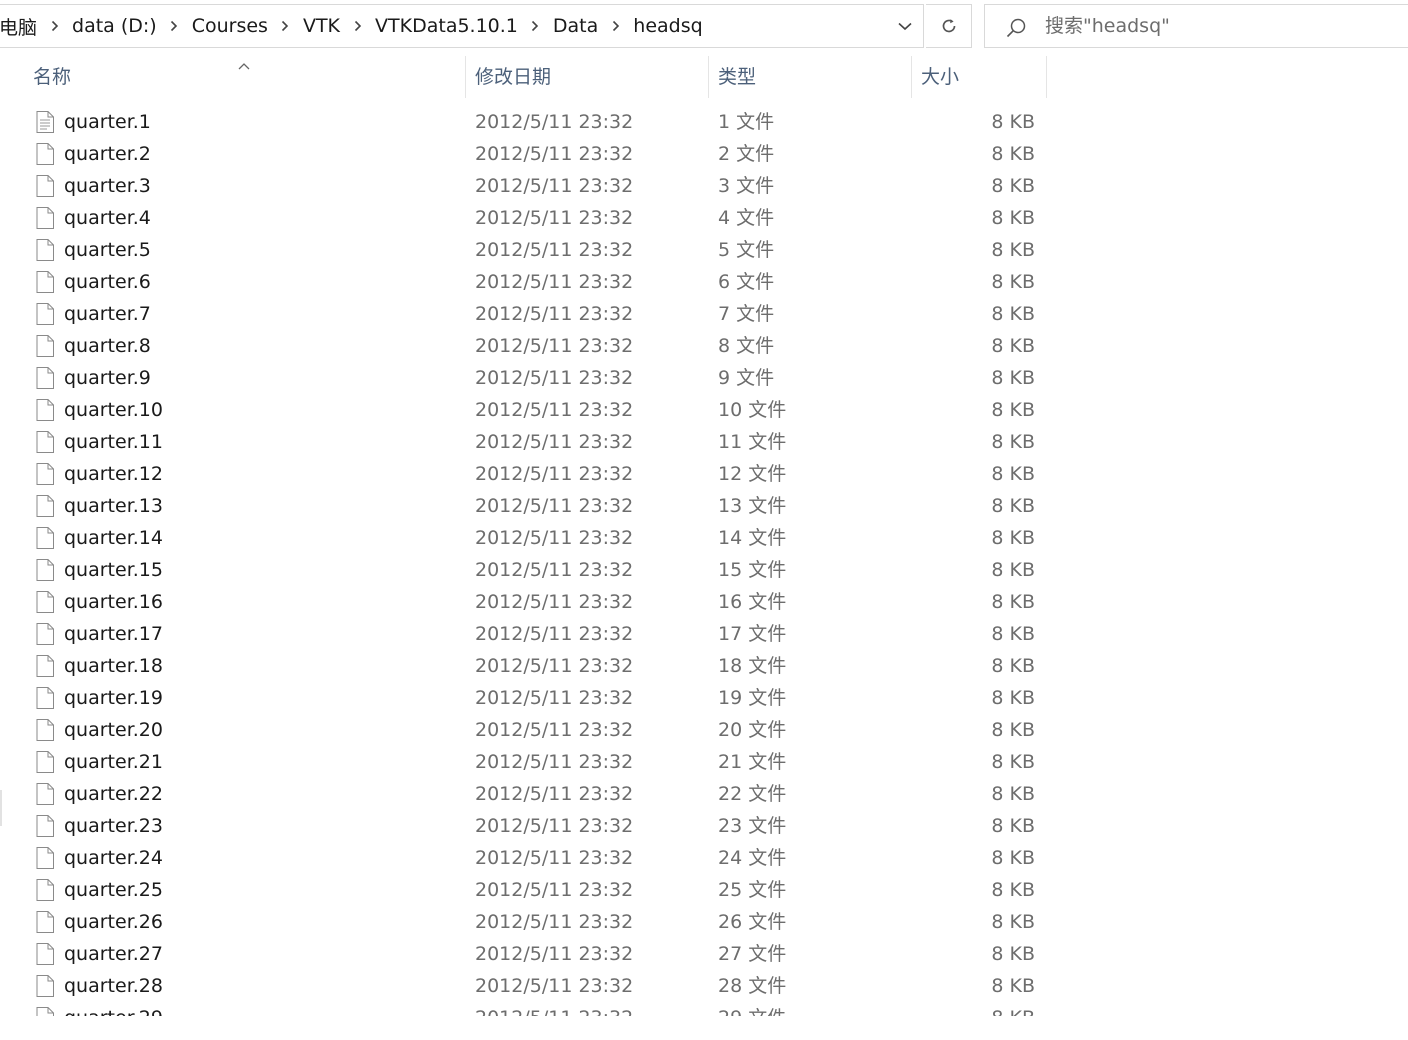  I want to click on file-row: quarter.23 2012/5/11 23:32 23 文件 8 KB, so click(704, 826).